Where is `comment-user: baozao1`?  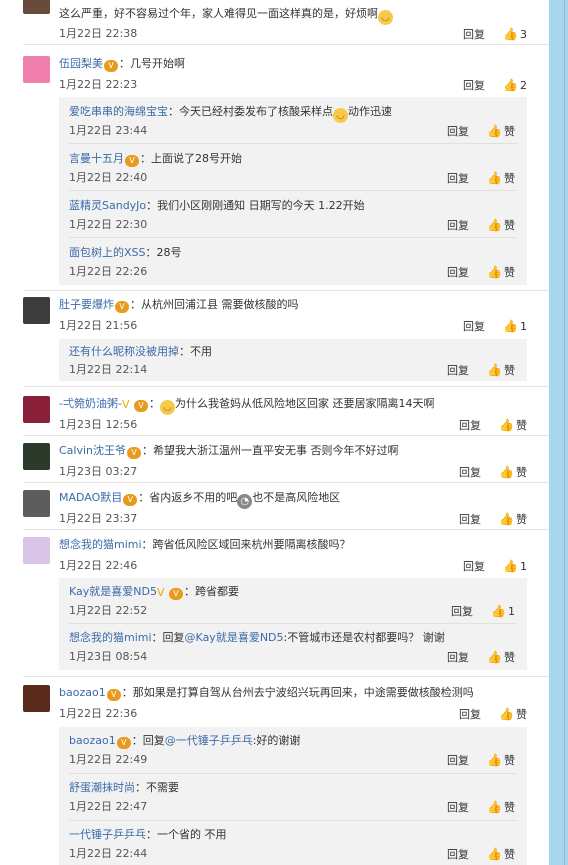
comment-user: baozao1 is located at coordinates (82, 692).